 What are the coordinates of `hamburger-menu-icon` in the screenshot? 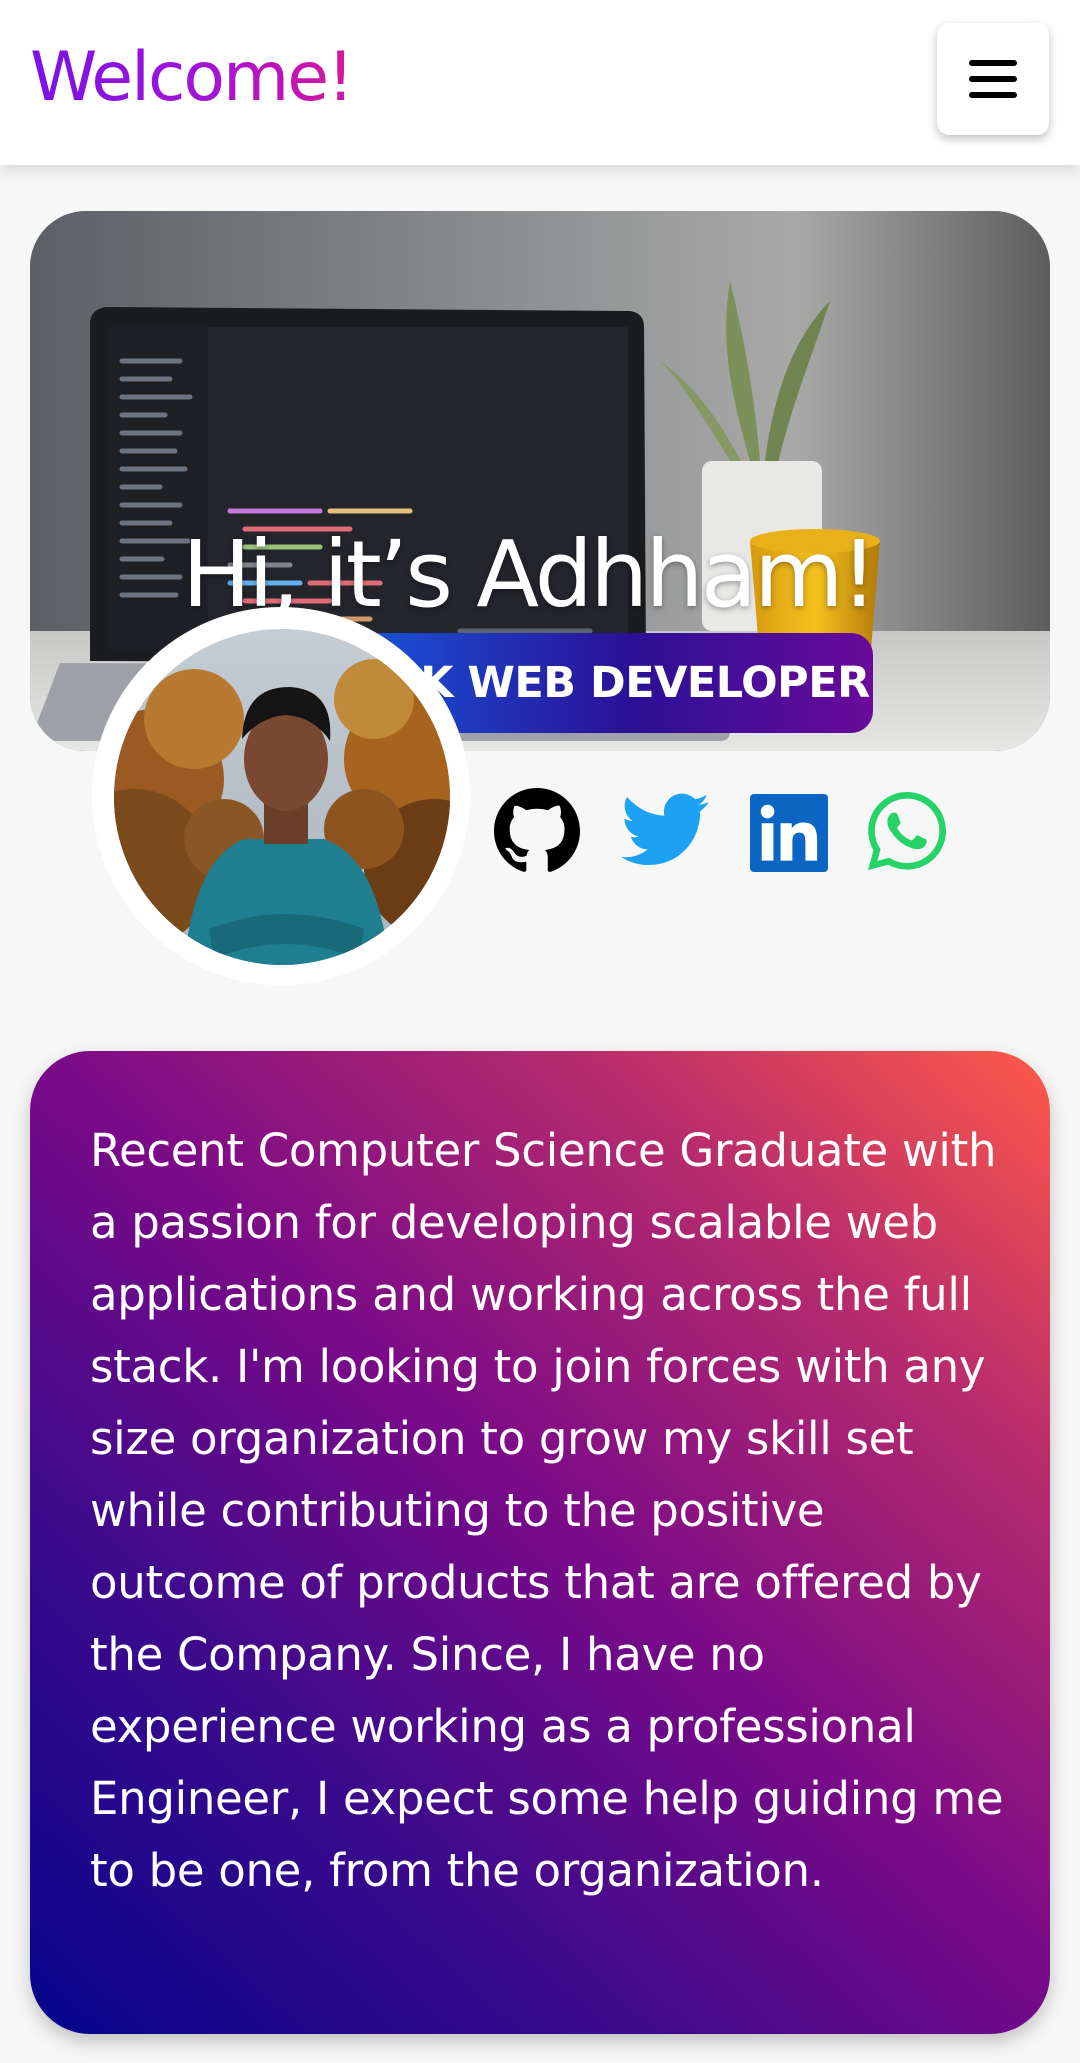 It's located at (993, 79).